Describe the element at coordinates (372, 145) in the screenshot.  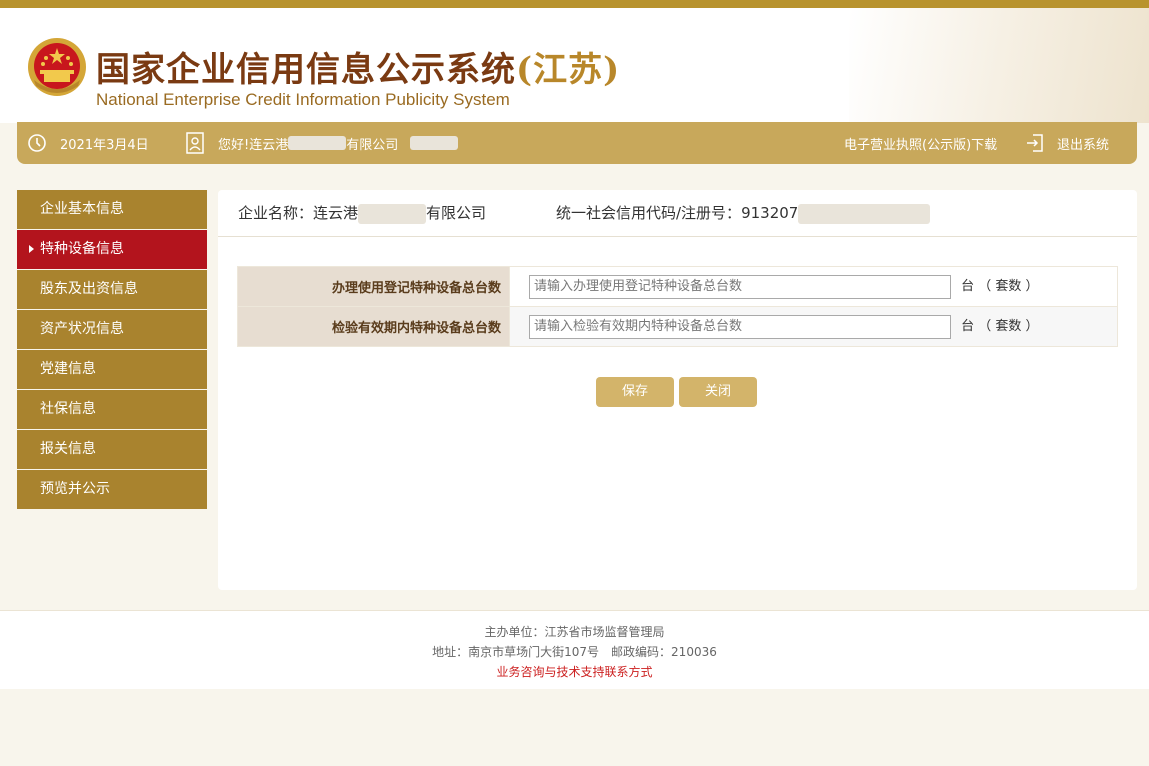
I see `greeting-suffix: 有限公司` at that location.